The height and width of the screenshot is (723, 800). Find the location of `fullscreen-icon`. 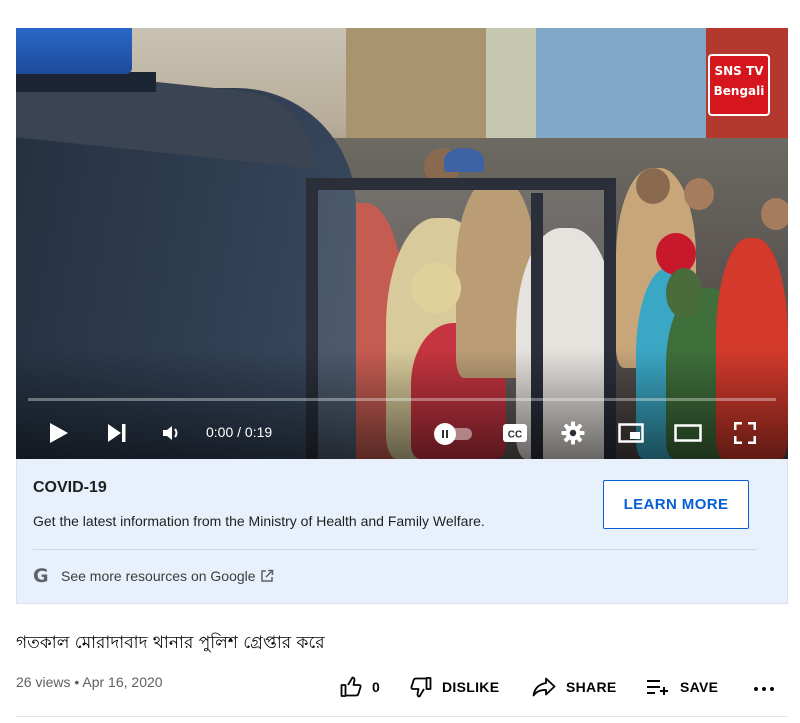

fullscreen-icon is located at coordinates (745, 433).